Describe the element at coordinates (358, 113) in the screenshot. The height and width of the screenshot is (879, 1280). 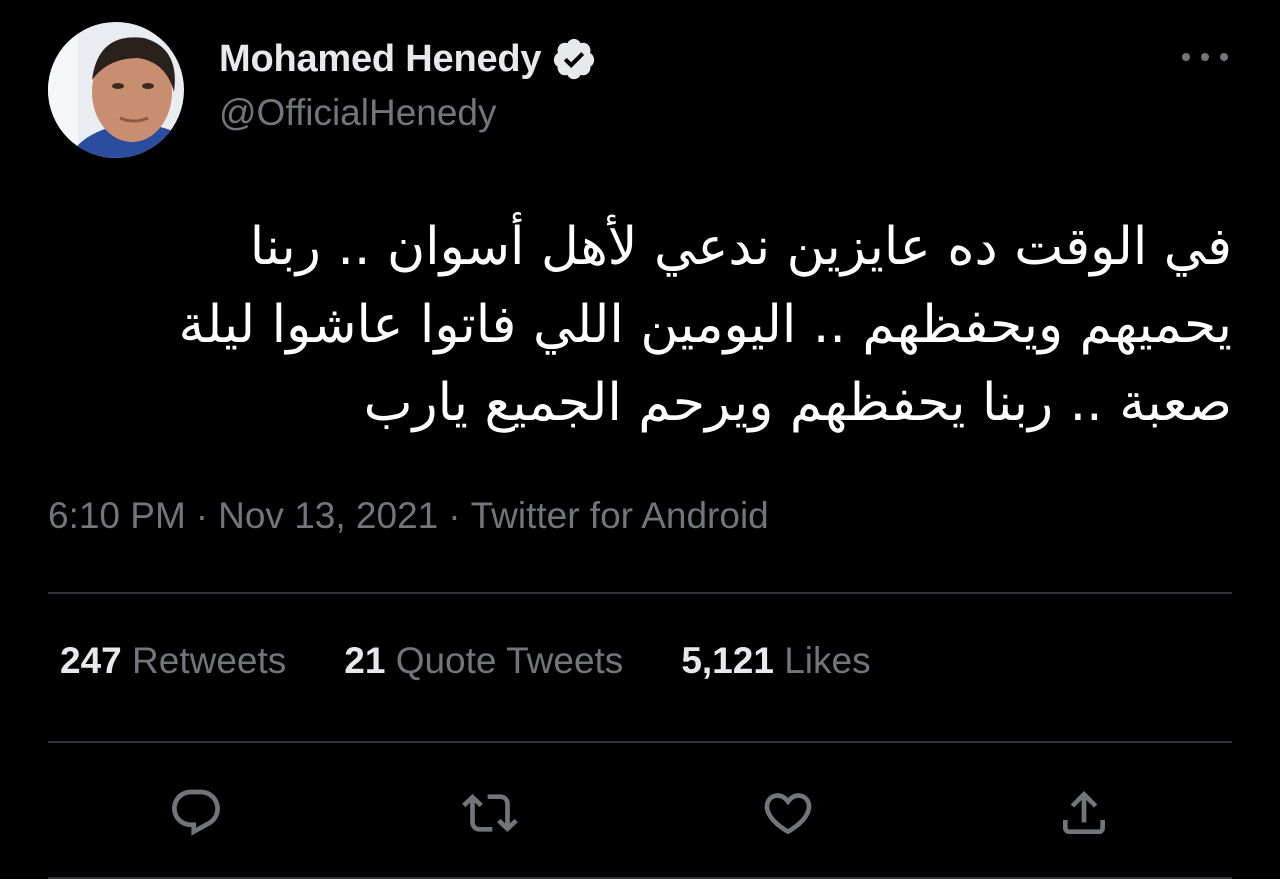
I see `author-handle: @OfficialHenedy` at that location.